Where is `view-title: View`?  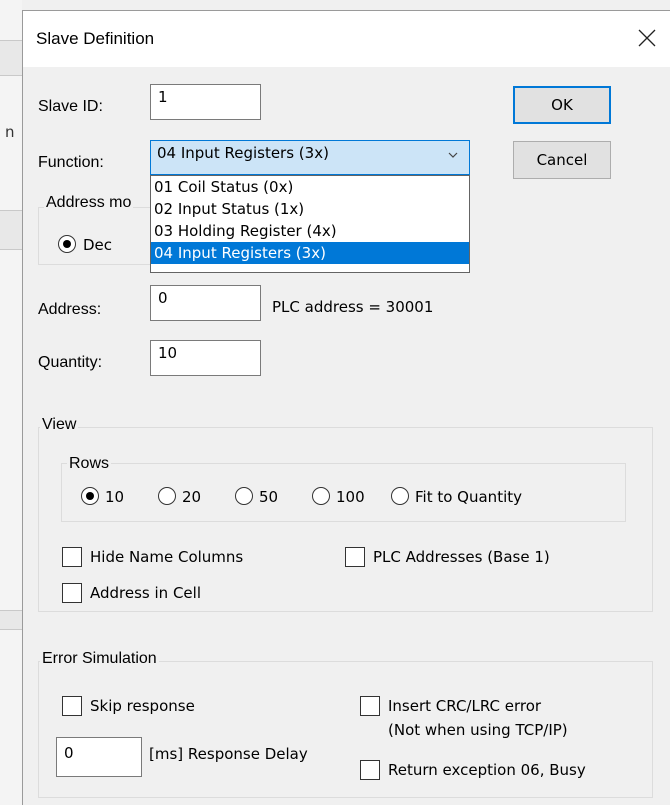 view-title: View is located at coordinates (59, 425).